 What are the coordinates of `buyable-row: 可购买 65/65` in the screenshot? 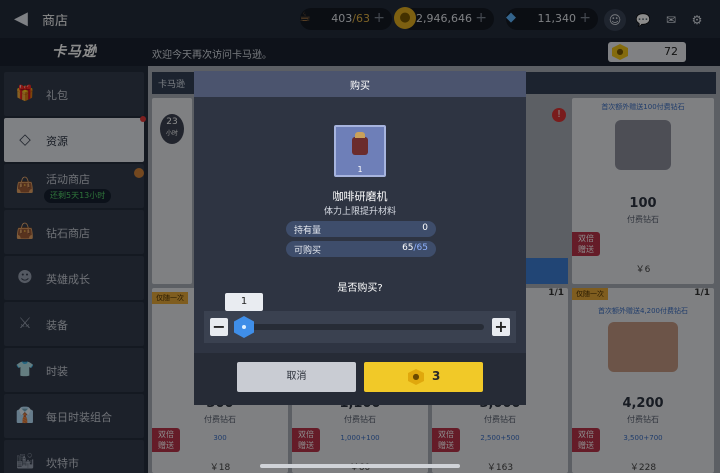 It's located at (361, 249).